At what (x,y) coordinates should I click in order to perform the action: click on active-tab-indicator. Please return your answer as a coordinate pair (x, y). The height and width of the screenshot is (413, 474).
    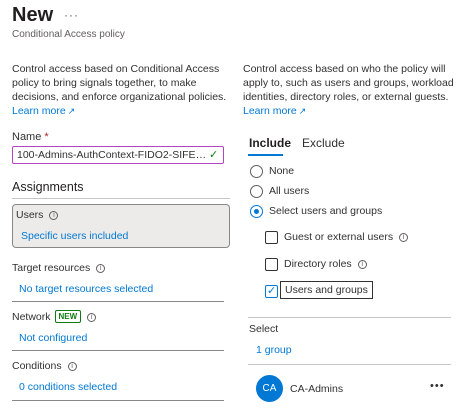
    Looking at the image, I should click on (265, 155).